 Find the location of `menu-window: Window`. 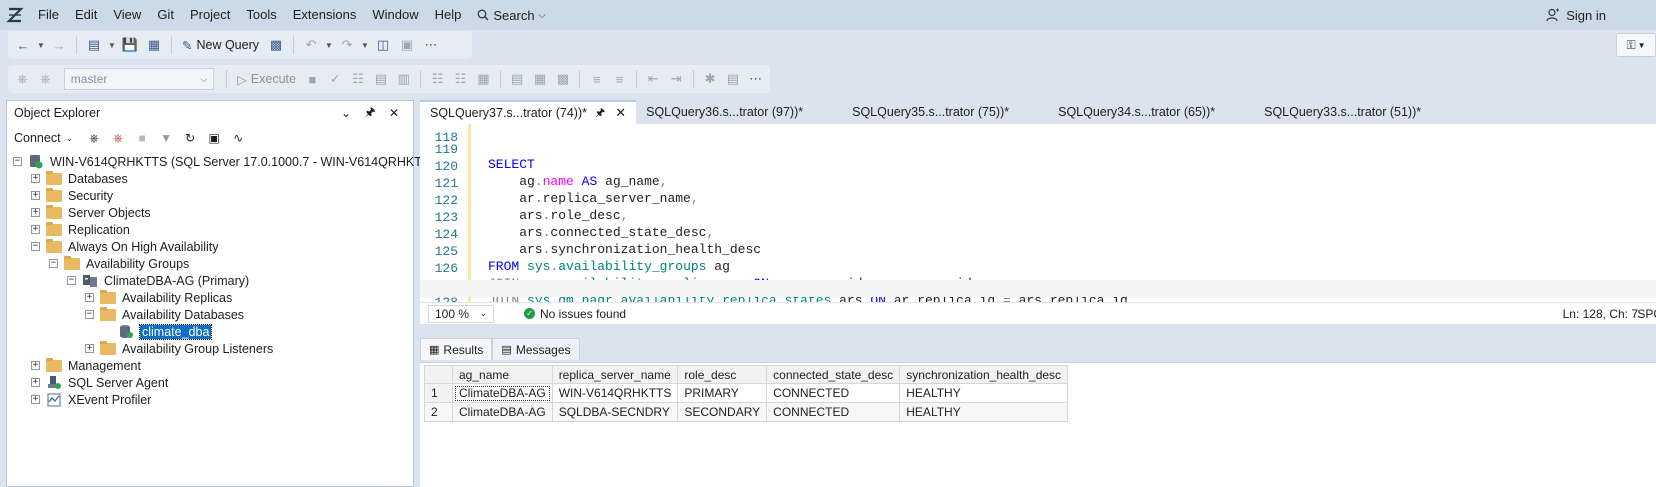

menu-window: Window is located at coordinates (395, 15).